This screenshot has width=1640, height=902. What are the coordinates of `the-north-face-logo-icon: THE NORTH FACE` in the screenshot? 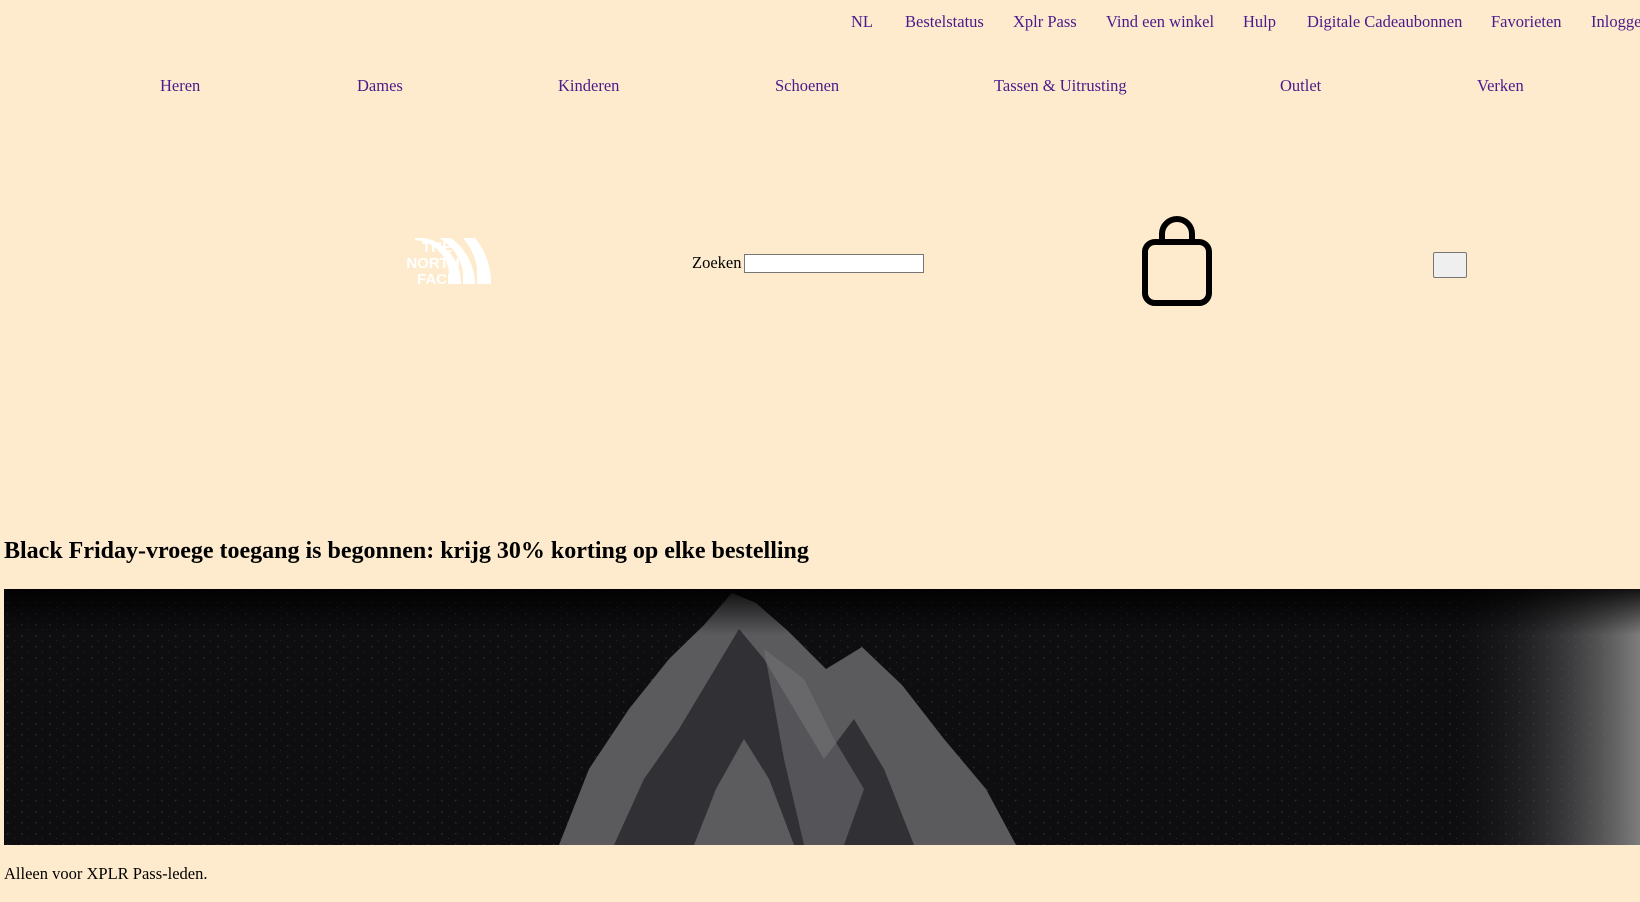 It's located at (449, 263).